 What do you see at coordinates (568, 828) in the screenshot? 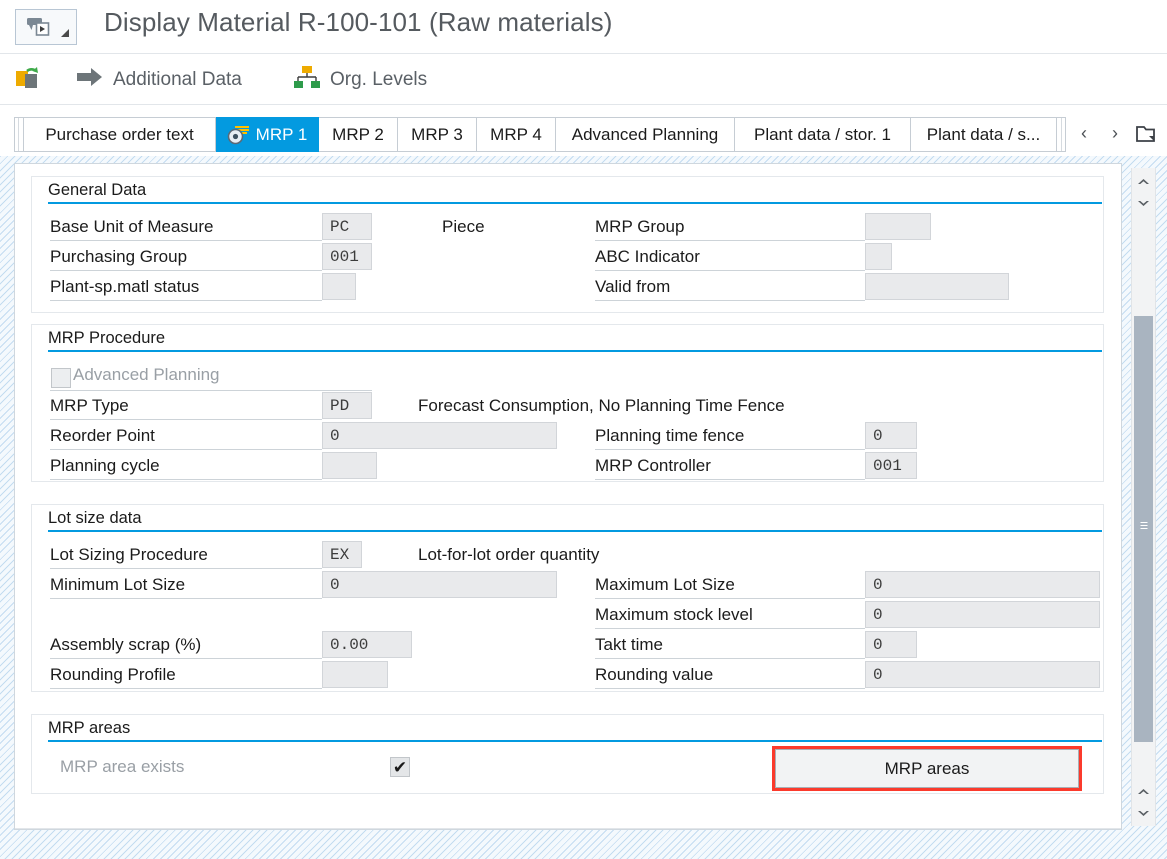
I see `footer-divider` at bounding box center [568, 828].